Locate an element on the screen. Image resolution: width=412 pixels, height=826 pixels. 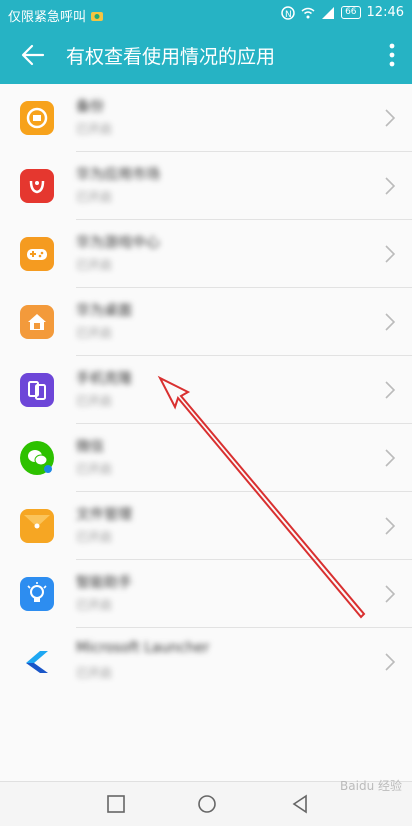
clock: 12:46 is located at coordinates (385, 12).